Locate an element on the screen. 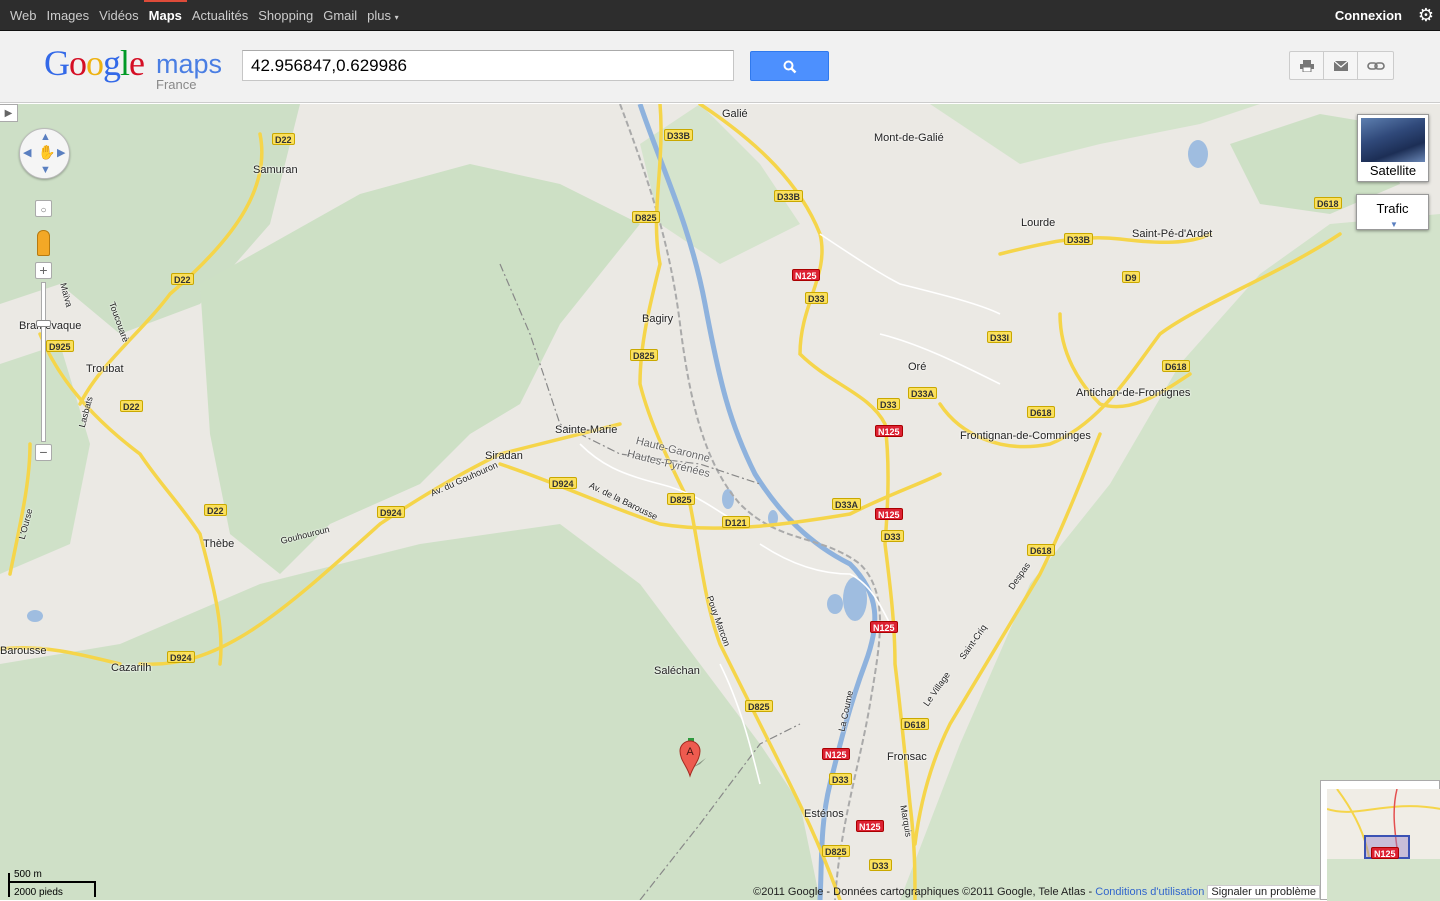  terms-link: Conditions d'utilisation is located at coordinates (1149, 892).